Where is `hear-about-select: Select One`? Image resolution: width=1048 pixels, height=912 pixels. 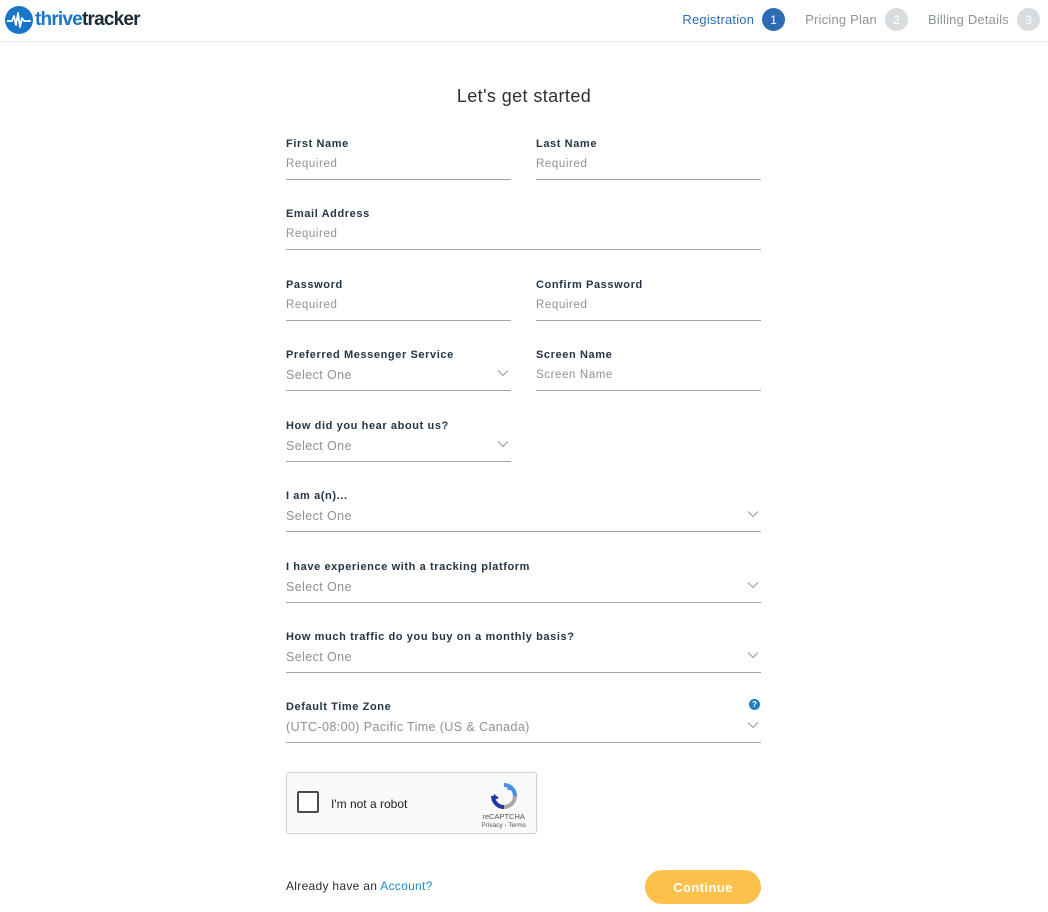 hear-about-select: Select One is located at coordinates (398, 450).